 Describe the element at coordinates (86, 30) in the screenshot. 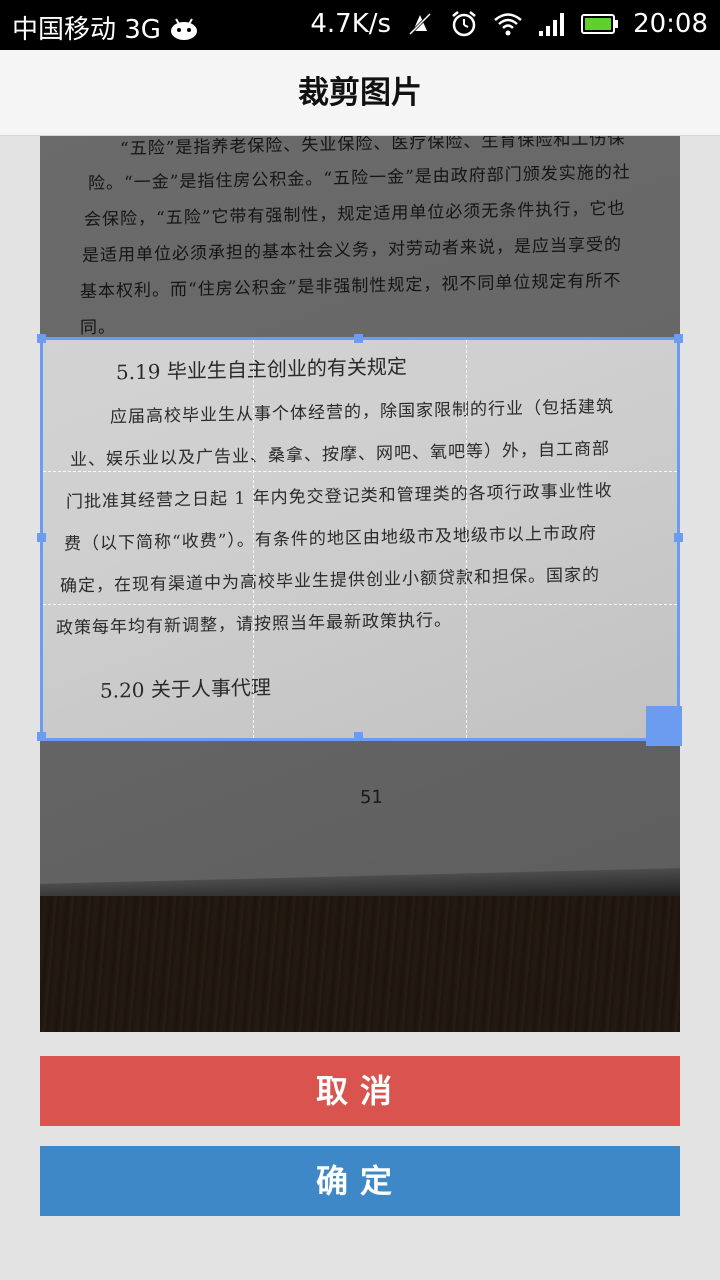

I see `carrier-label: 中国移动 3G` at that location.